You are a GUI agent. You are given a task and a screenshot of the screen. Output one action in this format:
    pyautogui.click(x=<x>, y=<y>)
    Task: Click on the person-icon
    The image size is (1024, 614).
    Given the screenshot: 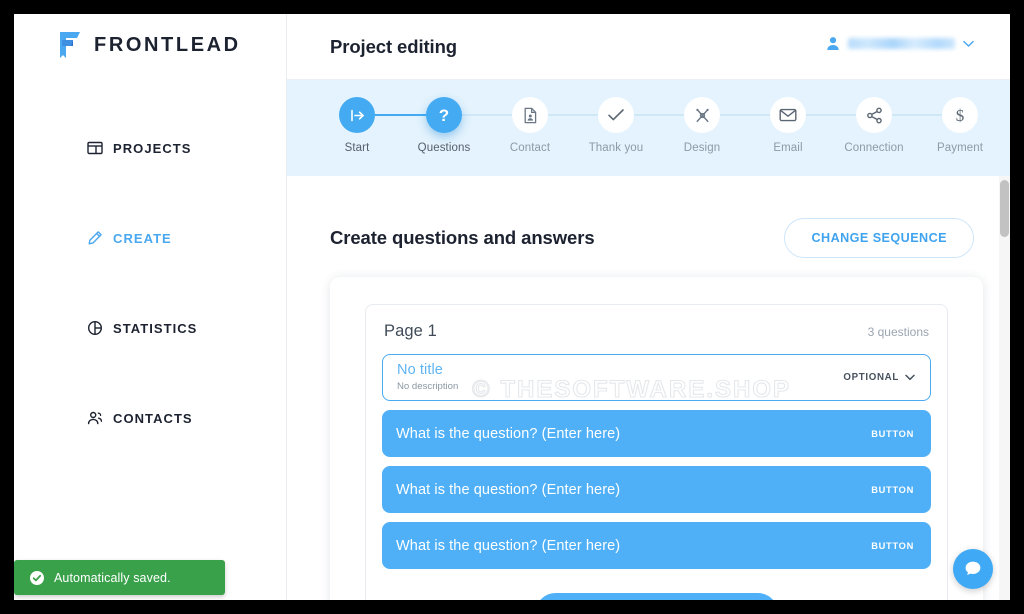 What is the action you would take?
    pyautogui.click(x=833, y=43)
    